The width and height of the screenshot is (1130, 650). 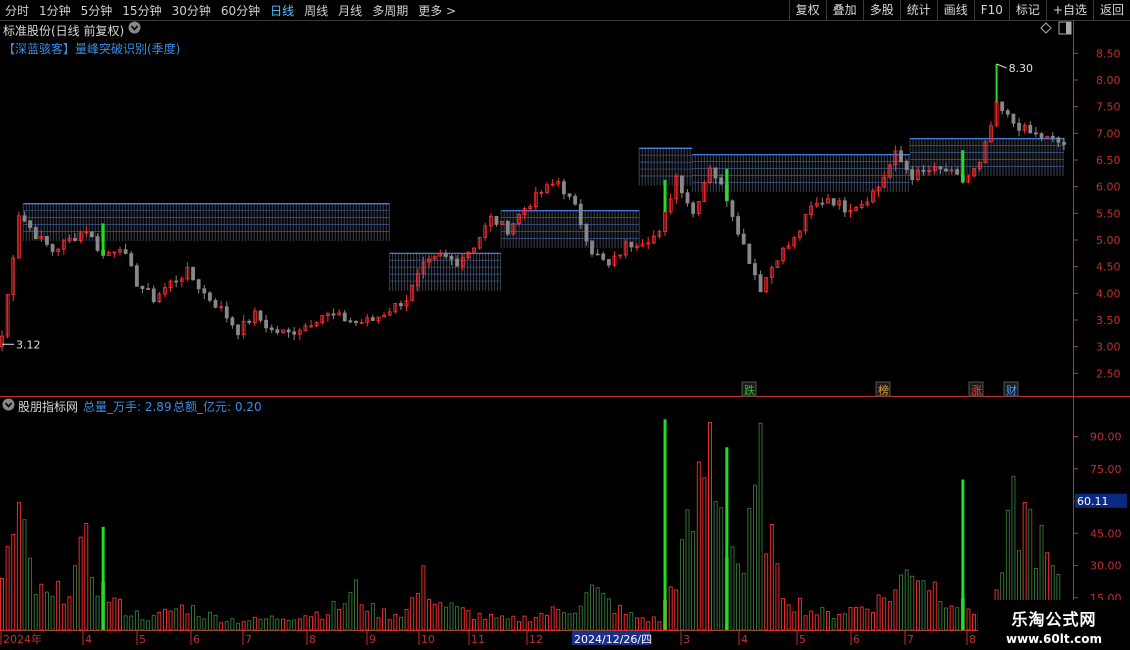 I want to click on price-tick-label: 6.50, so click(x=1108, y=160).